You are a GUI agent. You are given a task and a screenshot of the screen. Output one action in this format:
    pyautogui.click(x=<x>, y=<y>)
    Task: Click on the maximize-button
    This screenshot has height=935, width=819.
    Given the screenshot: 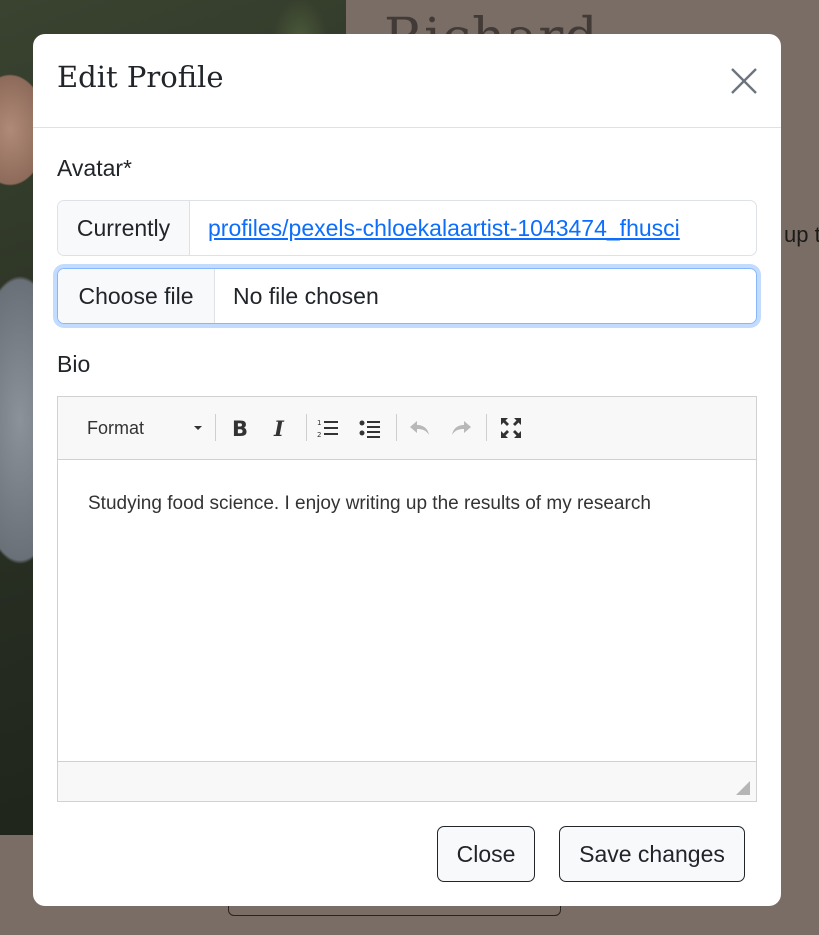 What is the action you would take?
    pyautogui.click(x=511, y=428)
    